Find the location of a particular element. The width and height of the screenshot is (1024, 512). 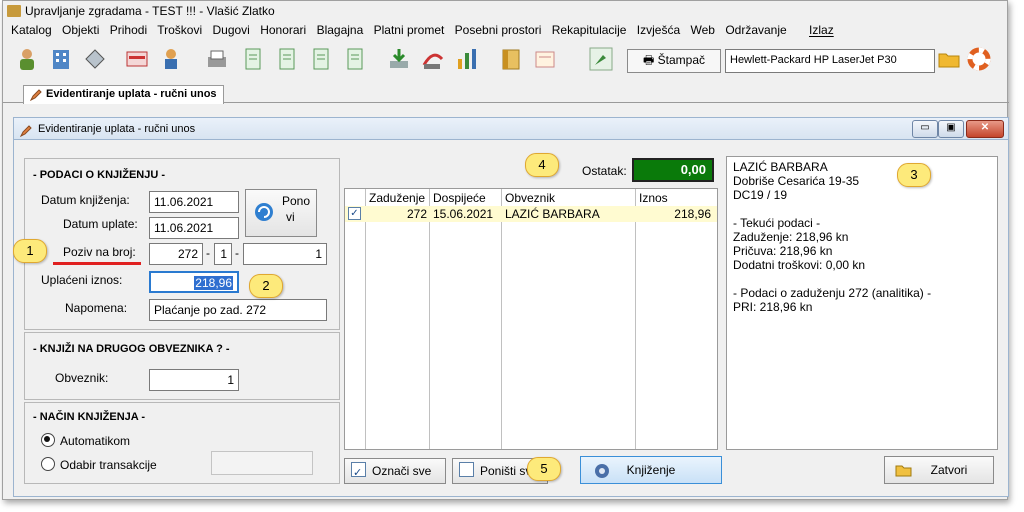

transfer-icon is located at coordinates (433, 59).